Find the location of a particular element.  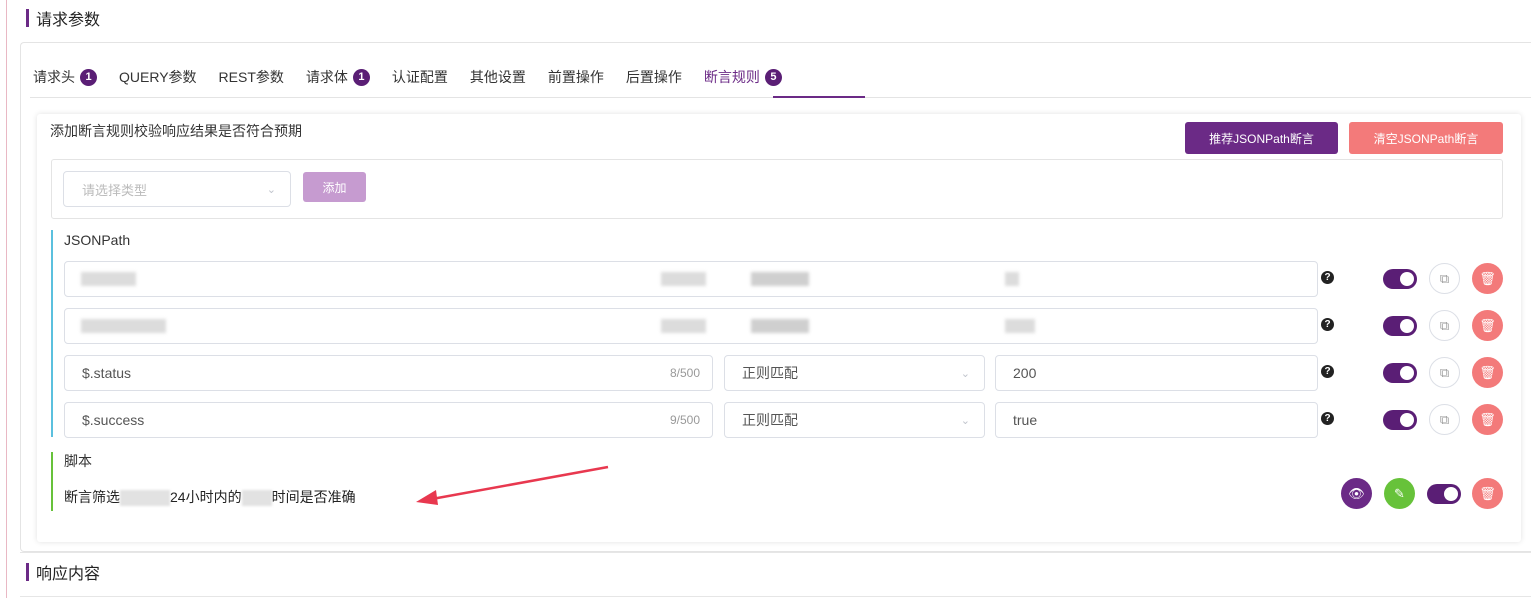

type-select: 请选择类型 ⌄ is located at coordinates (177, 189).